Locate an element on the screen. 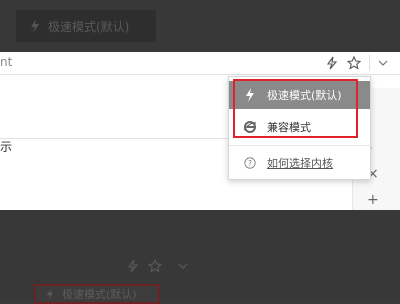 The height and width of the screenshot is (304, 400). content-text-fragment: 示 is located at coordinates (6, 147).